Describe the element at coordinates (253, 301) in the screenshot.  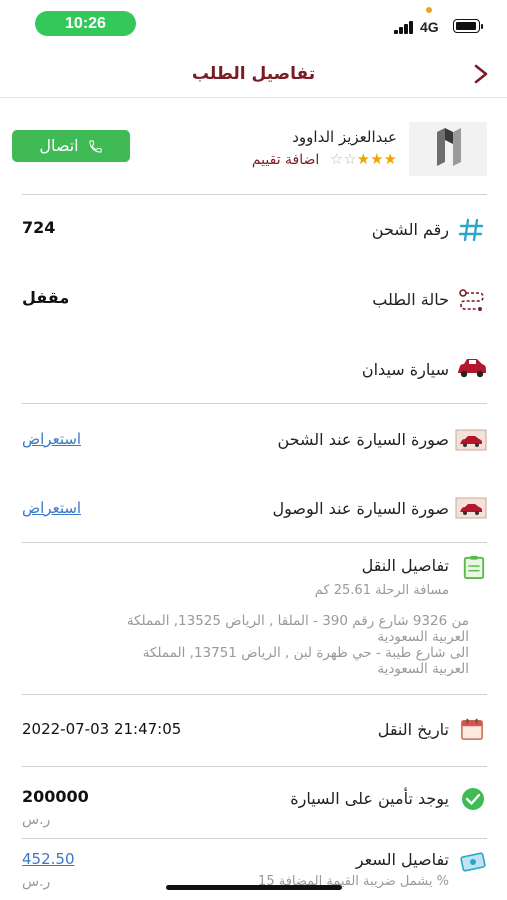
I see `order-status-row: حالة الطلب مقفل` at that location.